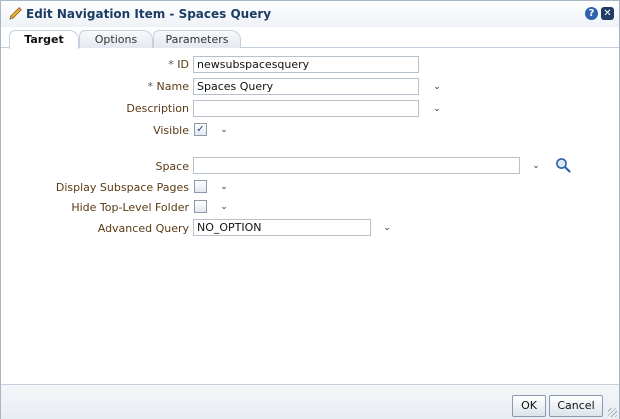 This screenshot has width=620, height=419. What do you see at coordinates (310, 14) in the screenshot?
I see `dialog-title-bar: Edit Navigation Item - Spaces Query ? ✕` at bounding box center [310, 14].